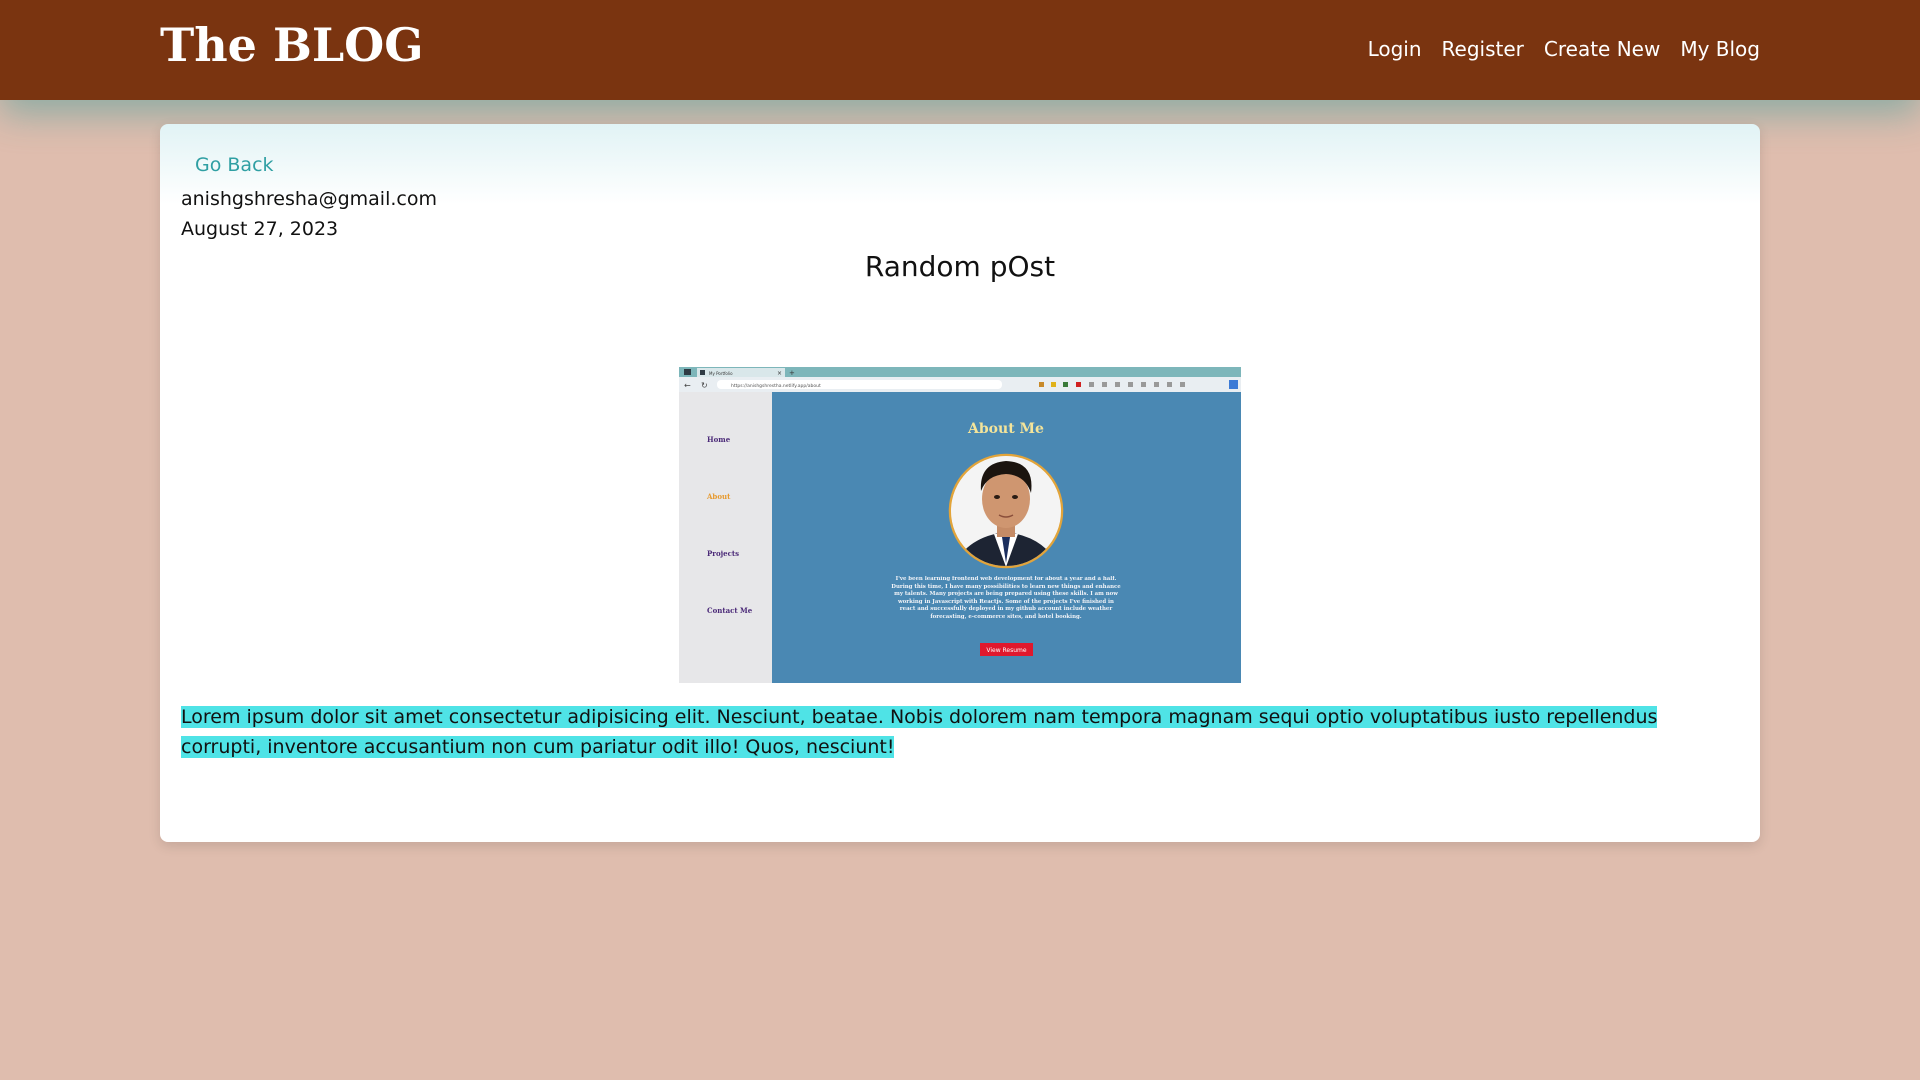  I want to click on screenshot-nav-projects: Projects, so click(723, 553).